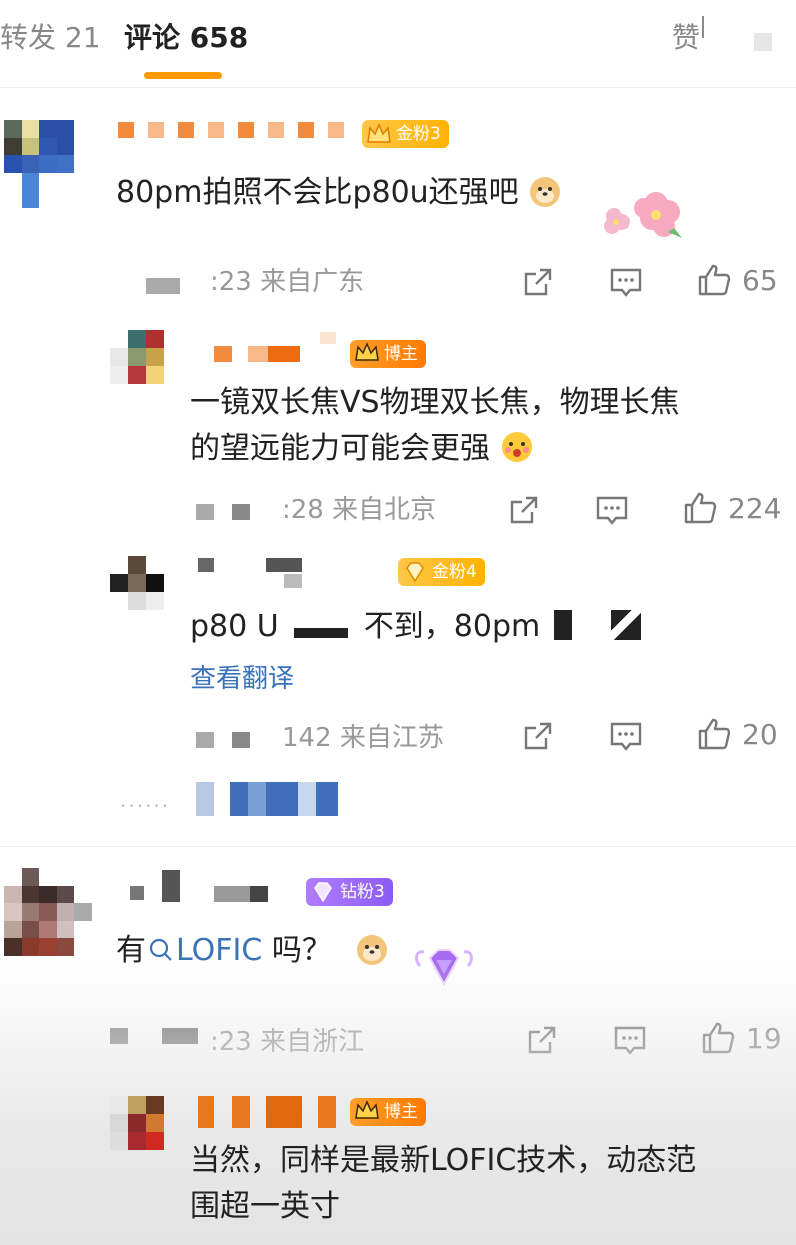 The width and height of the screenshot is (796, 1245). What do you see at coordinates (703, 27) in the screenshot?
I see `text-cursor` at bounding box center [703, 27].